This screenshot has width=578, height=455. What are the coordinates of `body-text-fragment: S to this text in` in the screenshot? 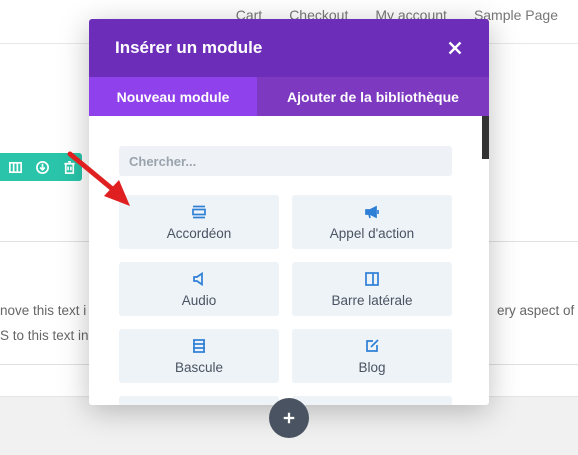 It's located at (44, 335).